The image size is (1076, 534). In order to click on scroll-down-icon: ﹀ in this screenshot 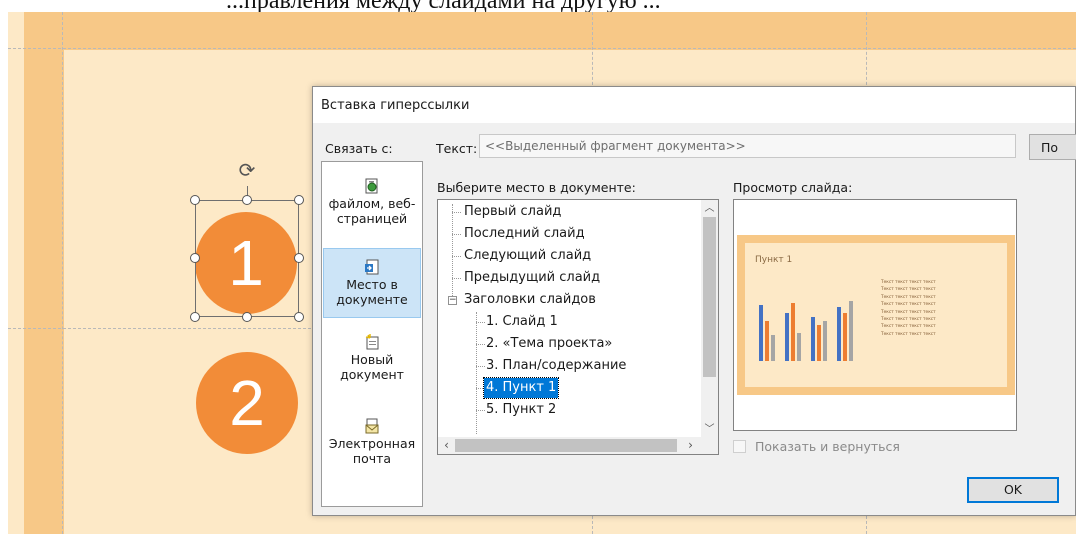, I will do `click(709, 429)`.